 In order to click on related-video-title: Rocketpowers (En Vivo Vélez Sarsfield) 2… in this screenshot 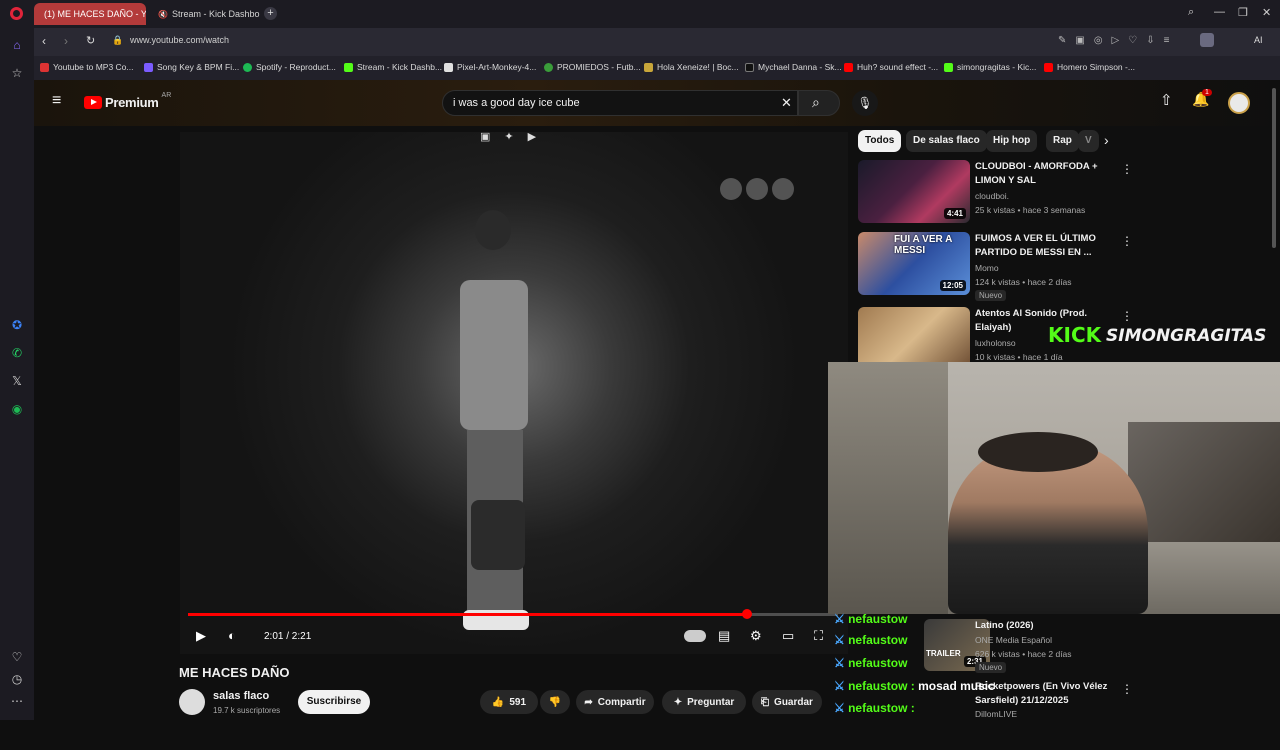, I will do `click(1045, 694)`.